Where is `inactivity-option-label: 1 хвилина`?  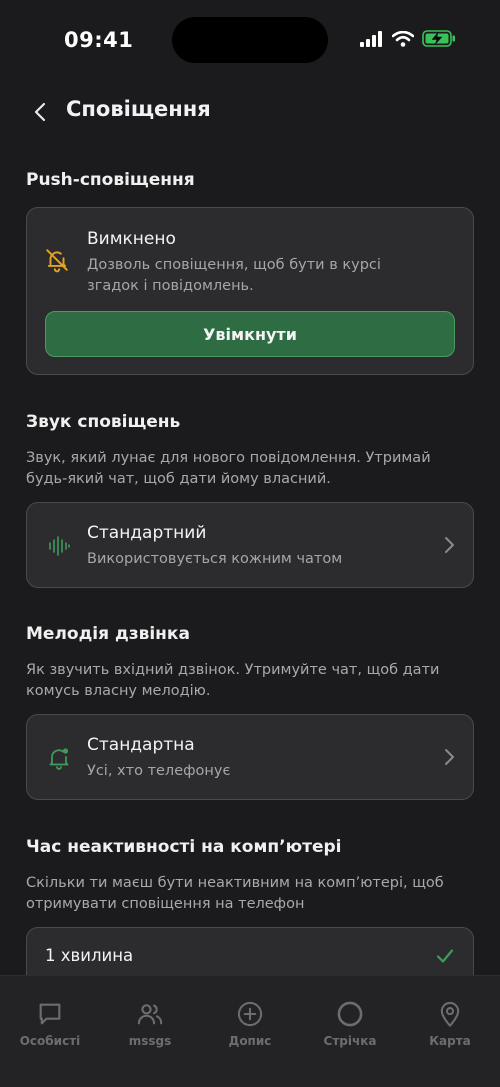
inactivity-option-label: 1 хвилина is located at coordinates (89, 955).